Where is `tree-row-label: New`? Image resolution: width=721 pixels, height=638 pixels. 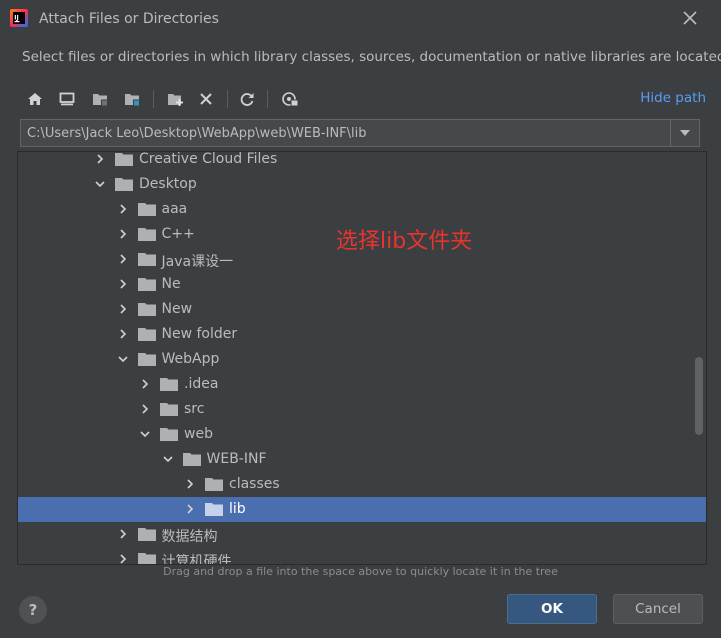
tree-row-label: New is located at coordinates (177, 309).